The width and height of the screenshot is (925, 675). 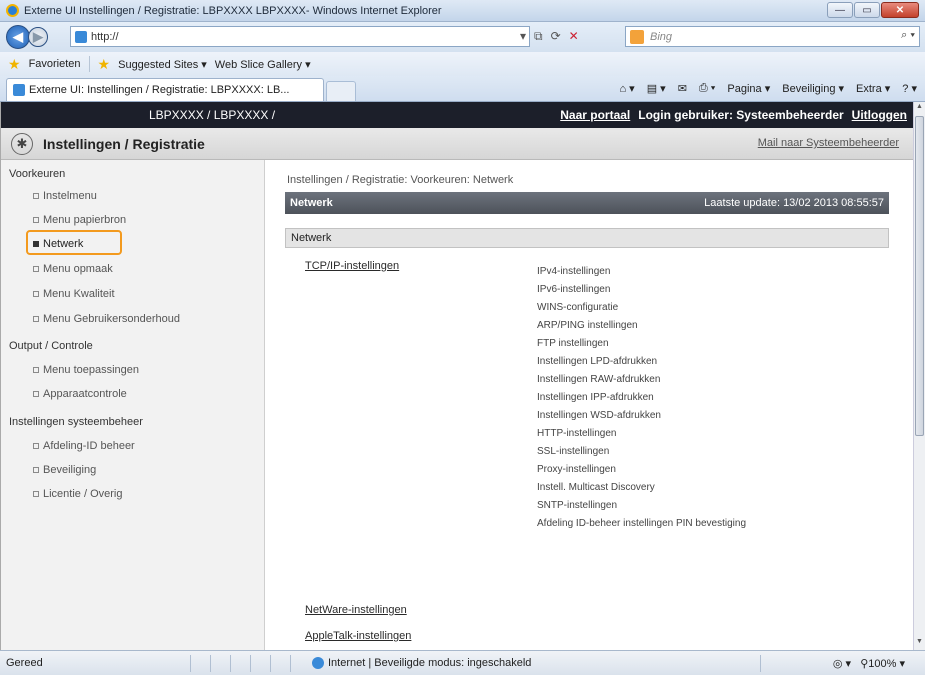 What do you see at coordinates (661, 36) in the screenshot?
I see `search-placeholder: Bing` at bounding box center [661, 36].